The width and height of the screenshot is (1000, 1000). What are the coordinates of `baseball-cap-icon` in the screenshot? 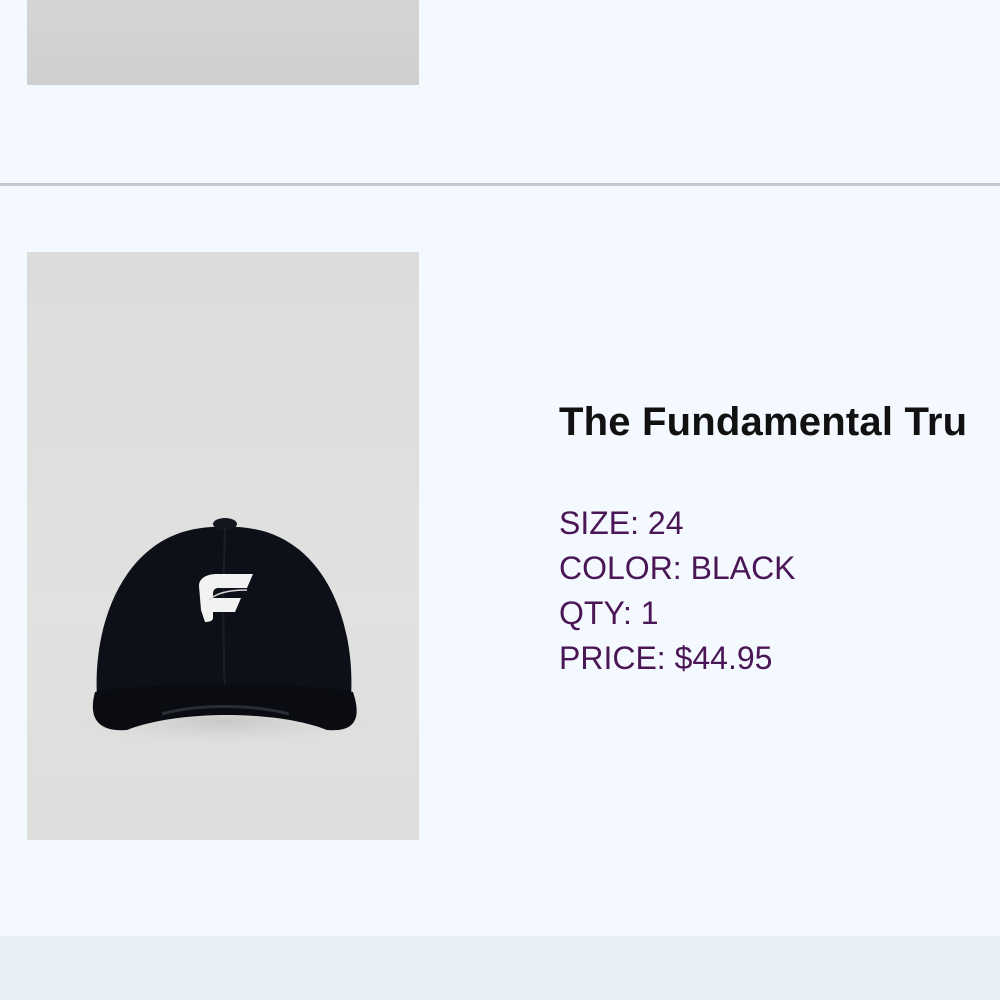 It's located at (223, 631).